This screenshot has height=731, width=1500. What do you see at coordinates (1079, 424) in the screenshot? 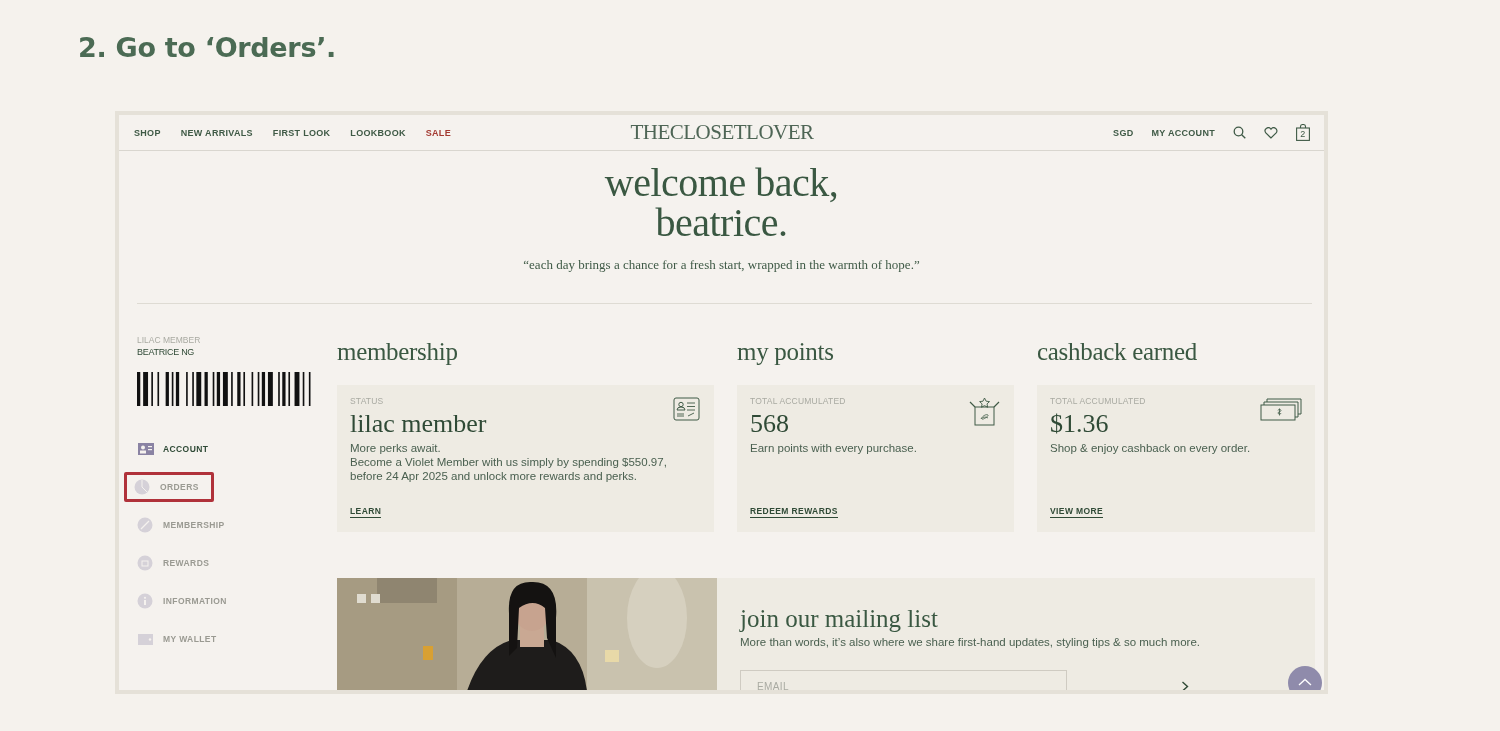
I see `stat-value: $1.36` at bounding box center [1079, 424].